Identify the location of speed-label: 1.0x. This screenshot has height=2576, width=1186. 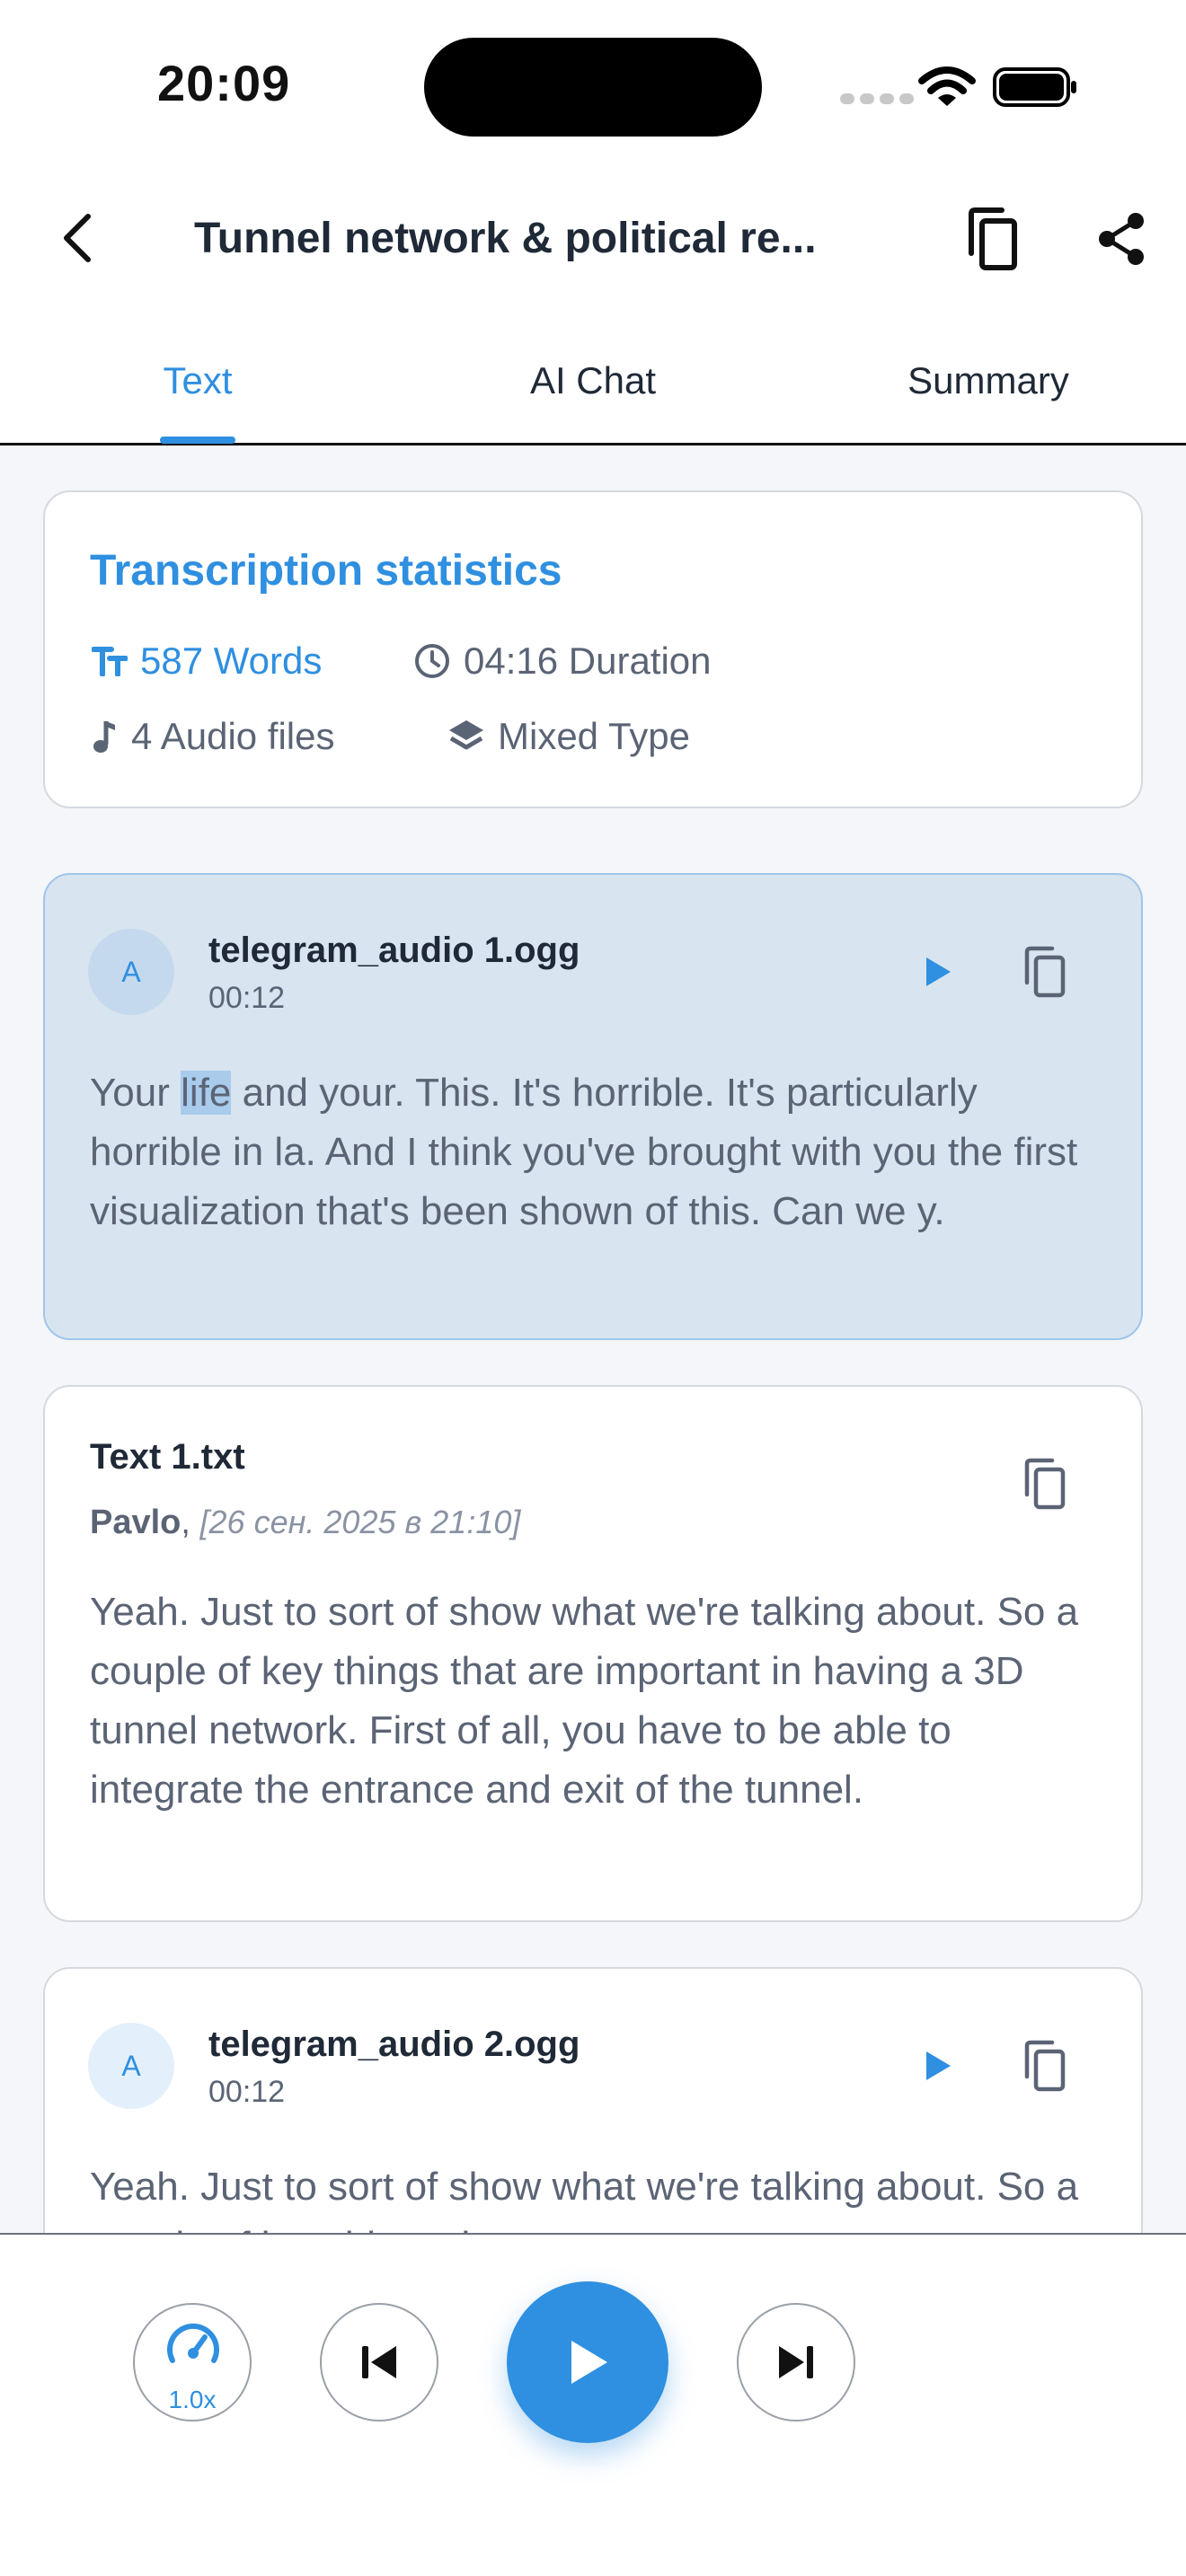
(192, 2399).